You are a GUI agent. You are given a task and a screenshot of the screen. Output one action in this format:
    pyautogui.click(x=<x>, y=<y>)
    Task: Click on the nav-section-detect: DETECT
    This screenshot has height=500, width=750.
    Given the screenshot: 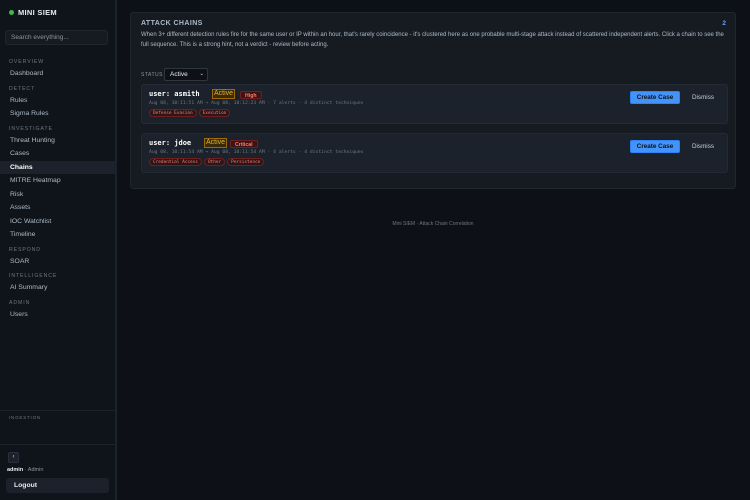 What is the action you would take?
    pyautogui.click(x=22, y=88)
    